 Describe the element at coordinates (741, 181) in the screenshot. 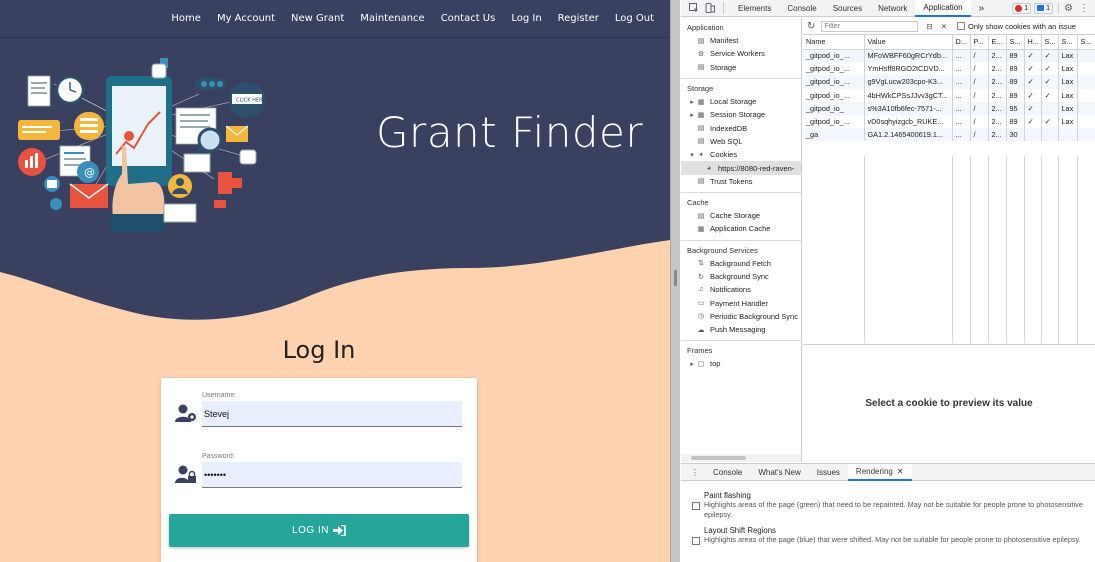

I see `sidebar-item-trust-tokens: ▤ Trust Tokens` at that location.